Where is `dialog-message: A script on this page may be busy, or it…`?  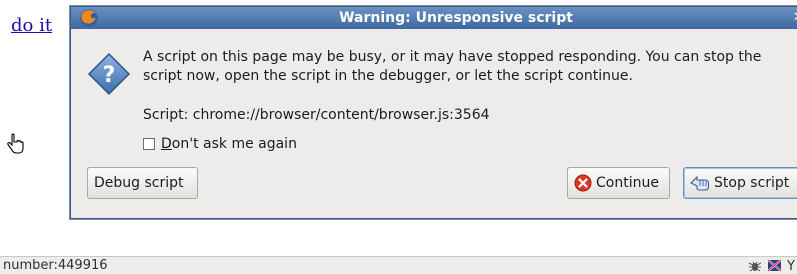
dialog-message: A script on this page may be busy, or it… is located at coordinates (452, 66).